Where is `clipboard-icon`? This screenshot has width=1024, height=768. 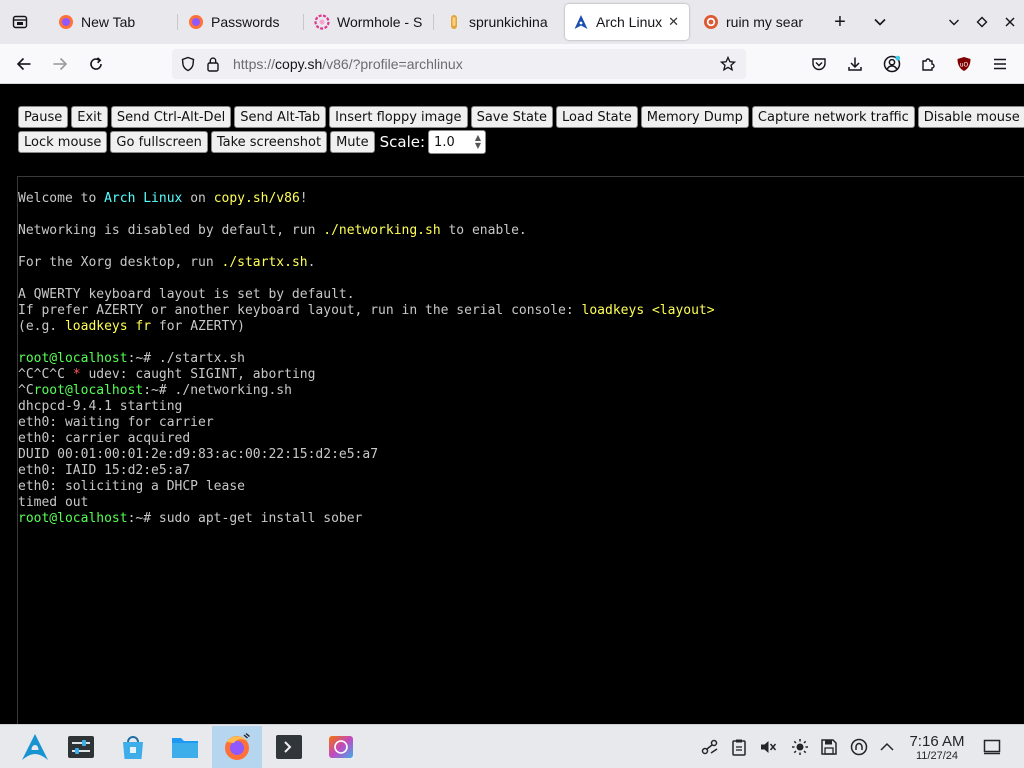 clipboard-icon is located at coordinates (739, 747).